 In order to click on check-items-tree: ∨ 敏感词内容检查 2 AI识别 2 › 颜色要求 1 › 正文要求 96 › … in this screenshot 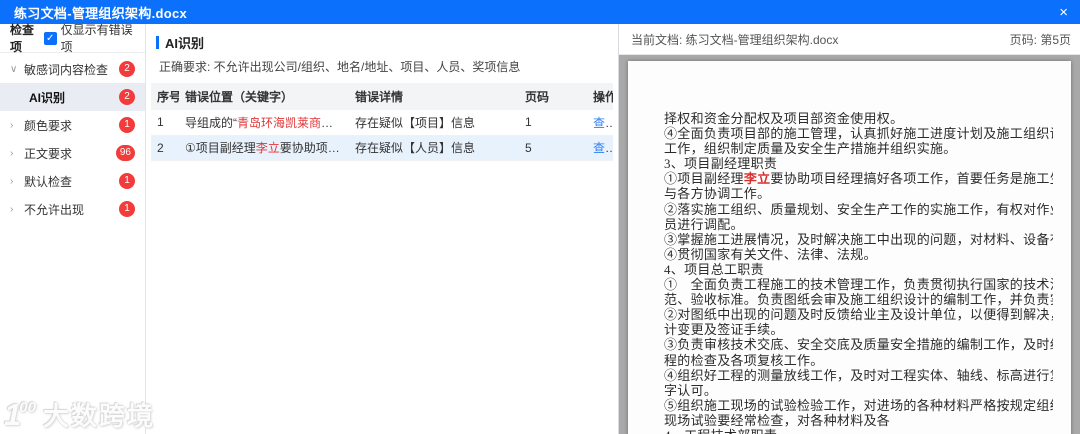, I will do `click(72, 138)`.